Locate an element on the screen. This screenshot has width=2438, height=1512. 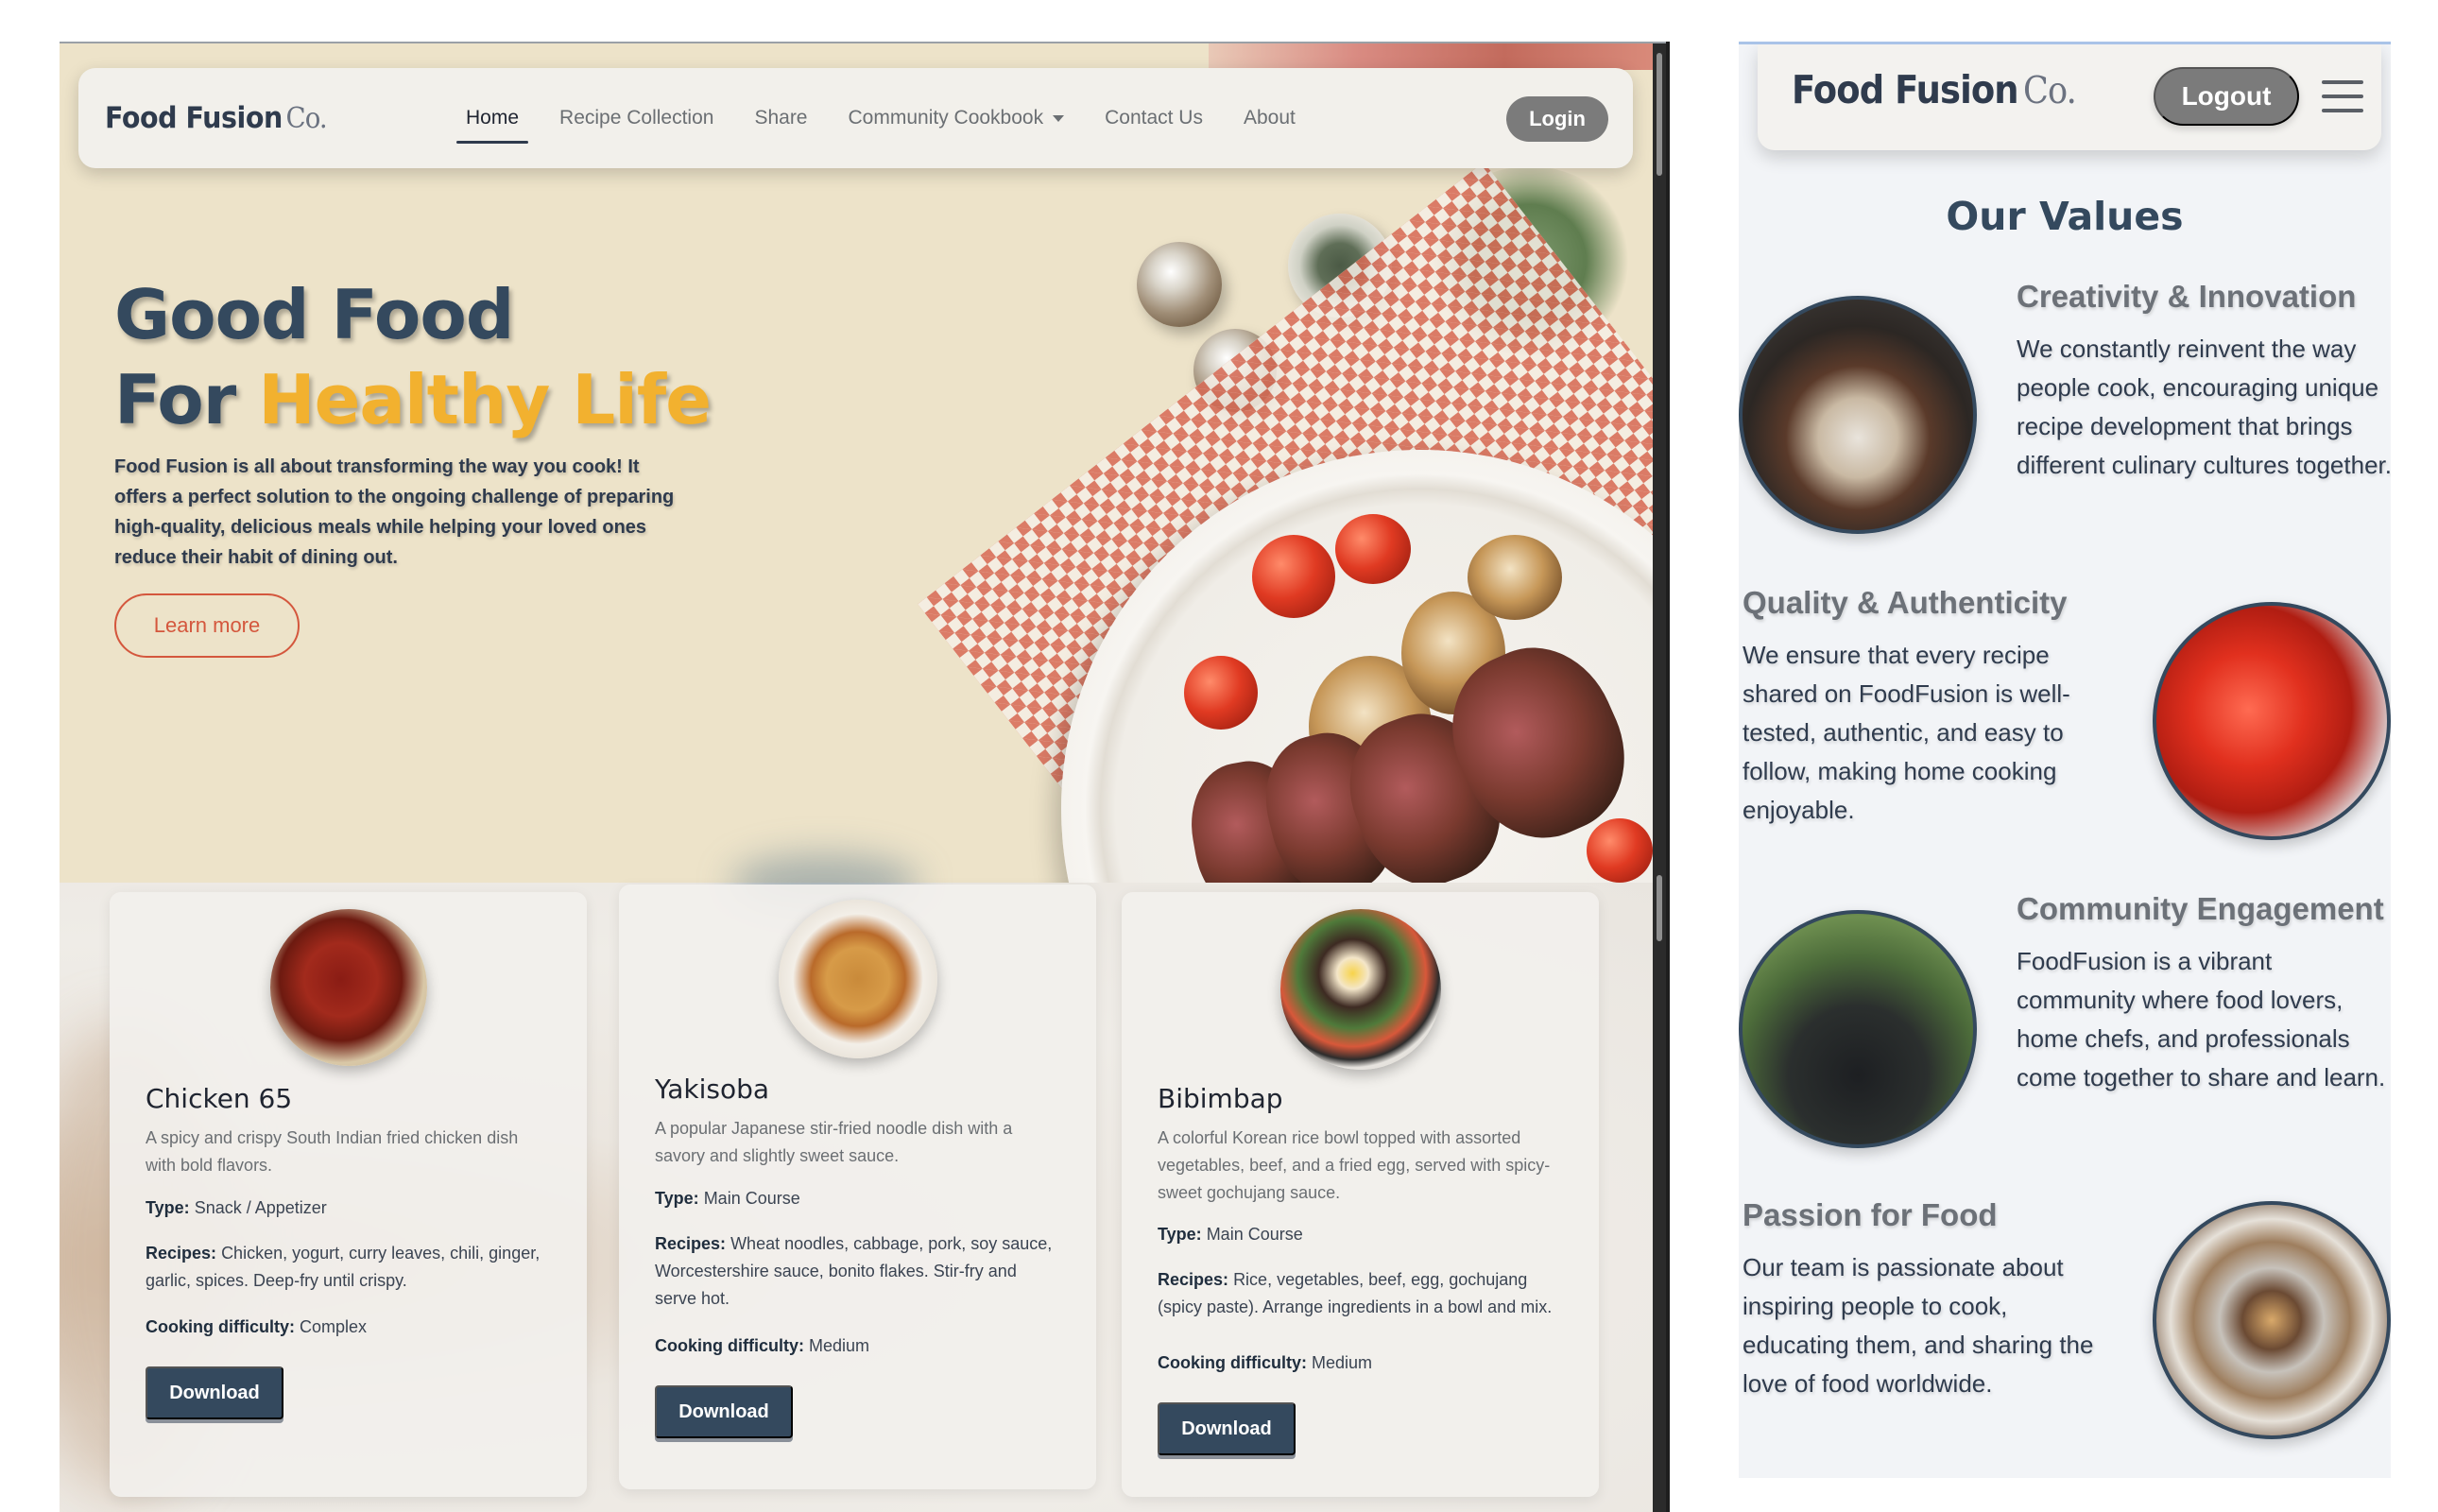
recipe-difficulty-value: Complex is located at coordinates (334, 1326).